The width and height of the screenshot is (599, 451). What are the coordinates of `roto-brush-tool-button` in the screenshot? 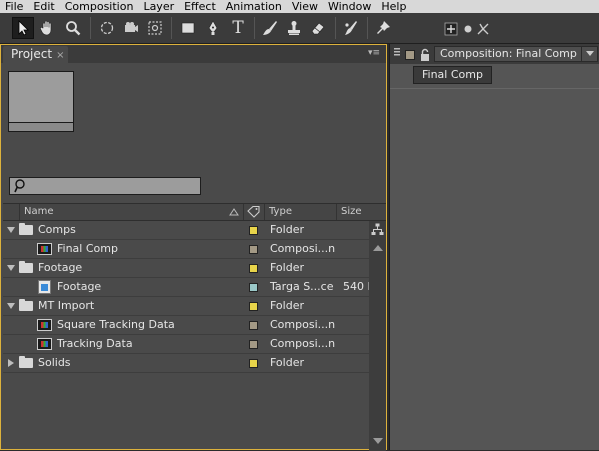 It's located at (351, 28).